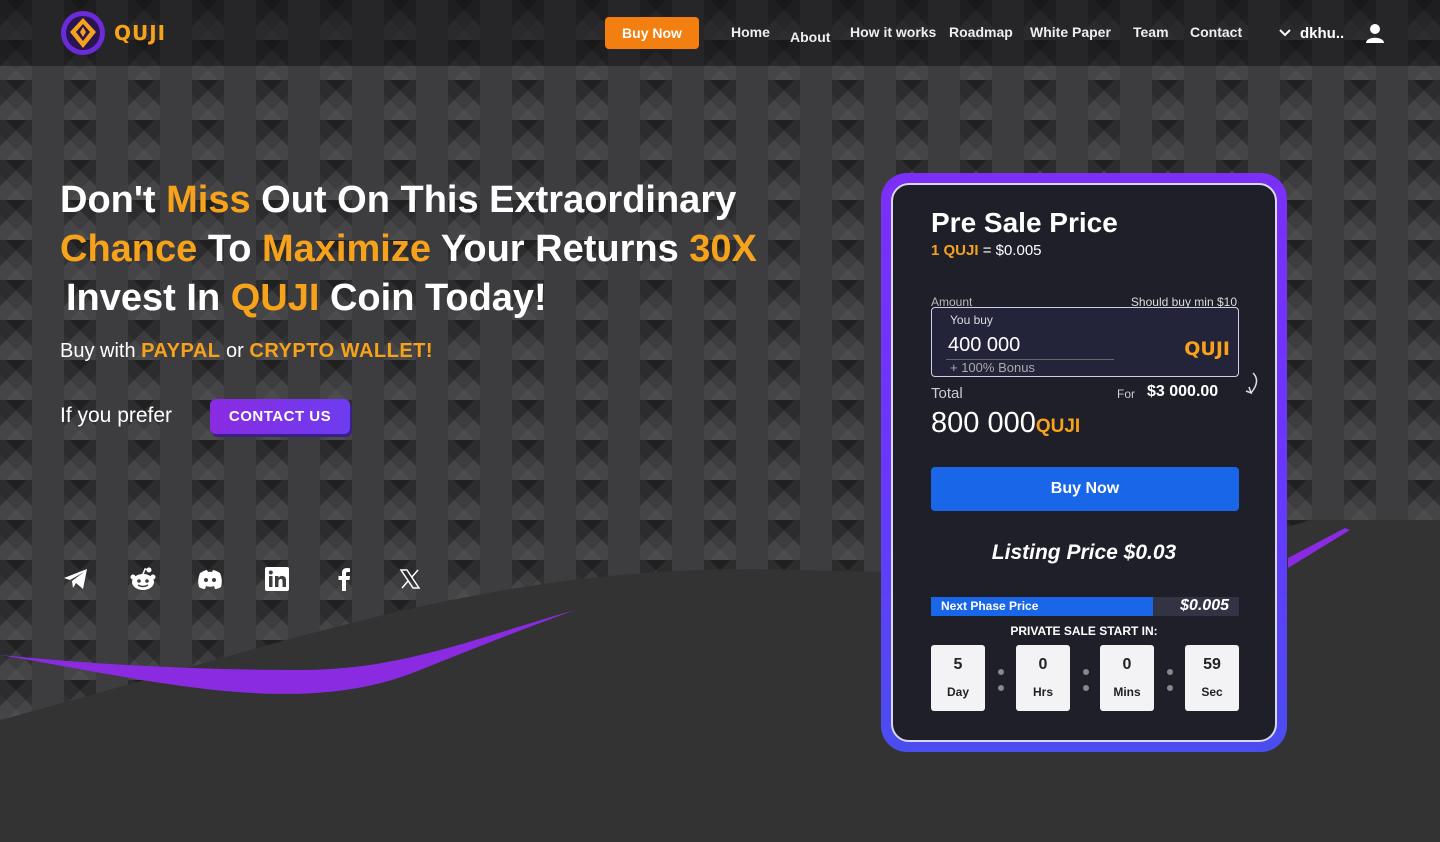  Describe the element at coordinates (810, 37) in the screenshot. I see `nav-about: About` at that location.